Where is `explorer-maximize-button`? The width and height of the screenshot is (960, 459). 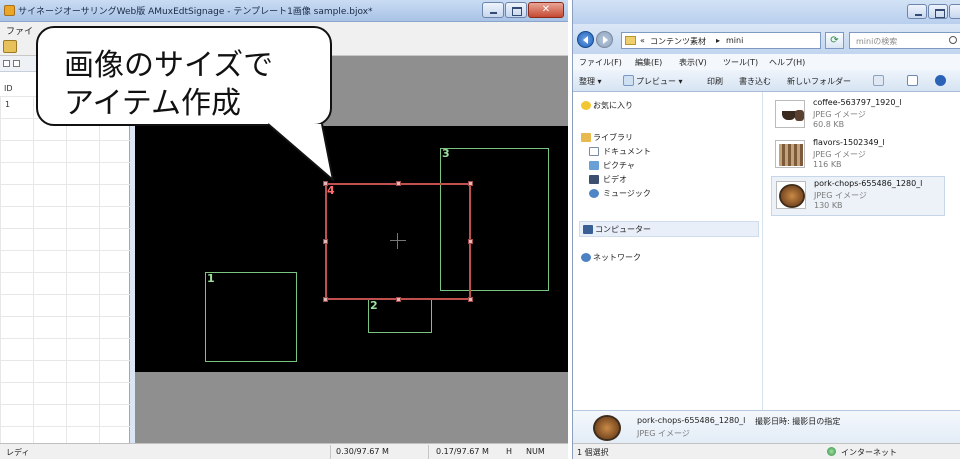 explorer-maximize-button is located at coordinates (938, 11).